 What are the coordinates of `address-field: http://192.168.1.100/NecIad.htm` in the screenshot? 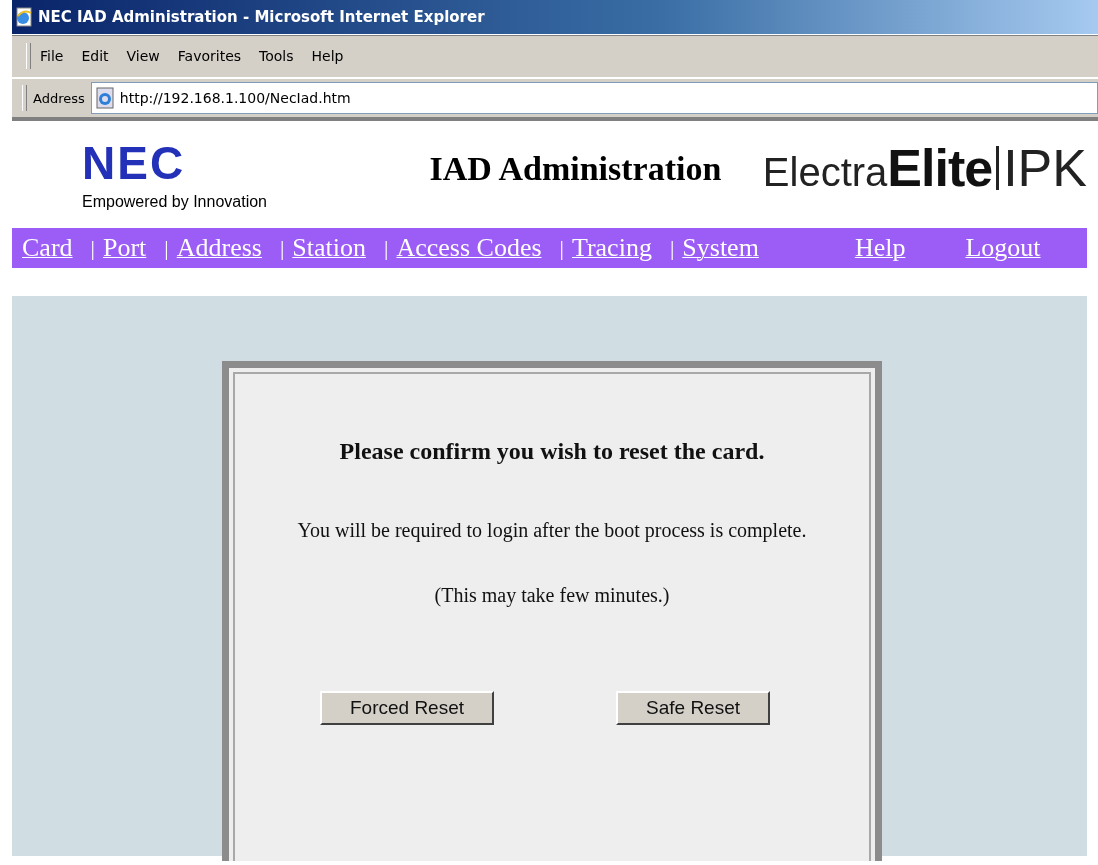 It's located at (594, 98).